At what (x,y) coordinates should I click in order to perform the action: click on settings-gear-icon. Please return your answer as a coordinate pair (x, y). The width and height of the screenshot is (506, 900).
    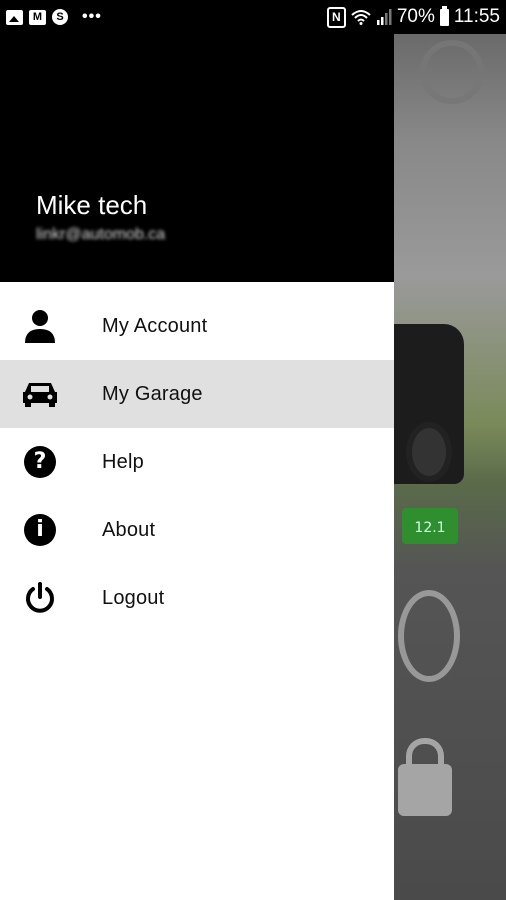
    Looking at the image, I should click on (452, 72).